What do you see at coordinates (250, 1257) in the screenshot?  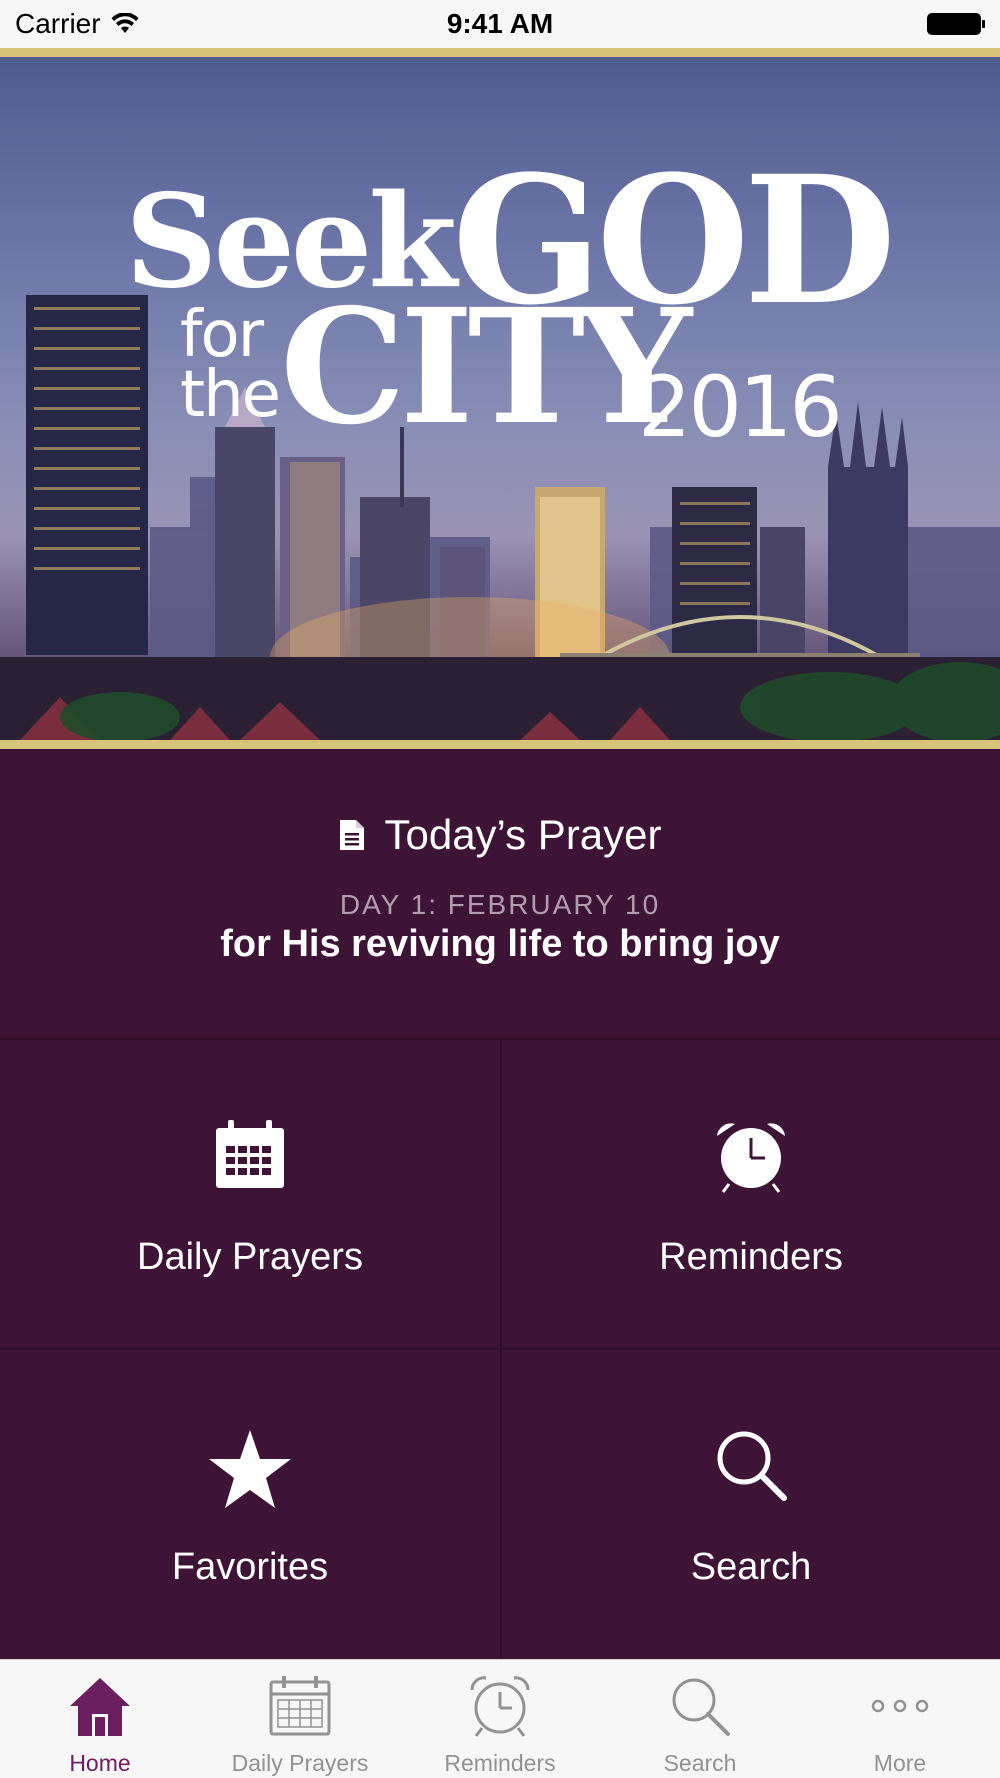 I see `daily-prayers-label: Daily Prayers` at bounding box center [250, 1257].